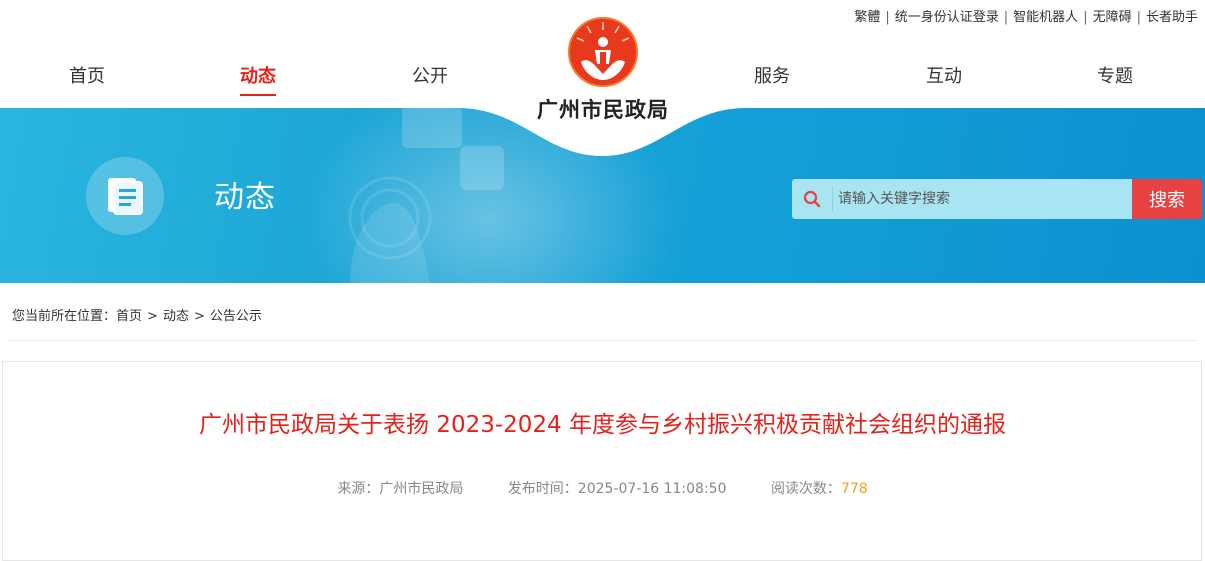 This screenshot has width=1205, height=561. I want to click on time-value: 2025-07-16 11:08:50, so click(652, 489).